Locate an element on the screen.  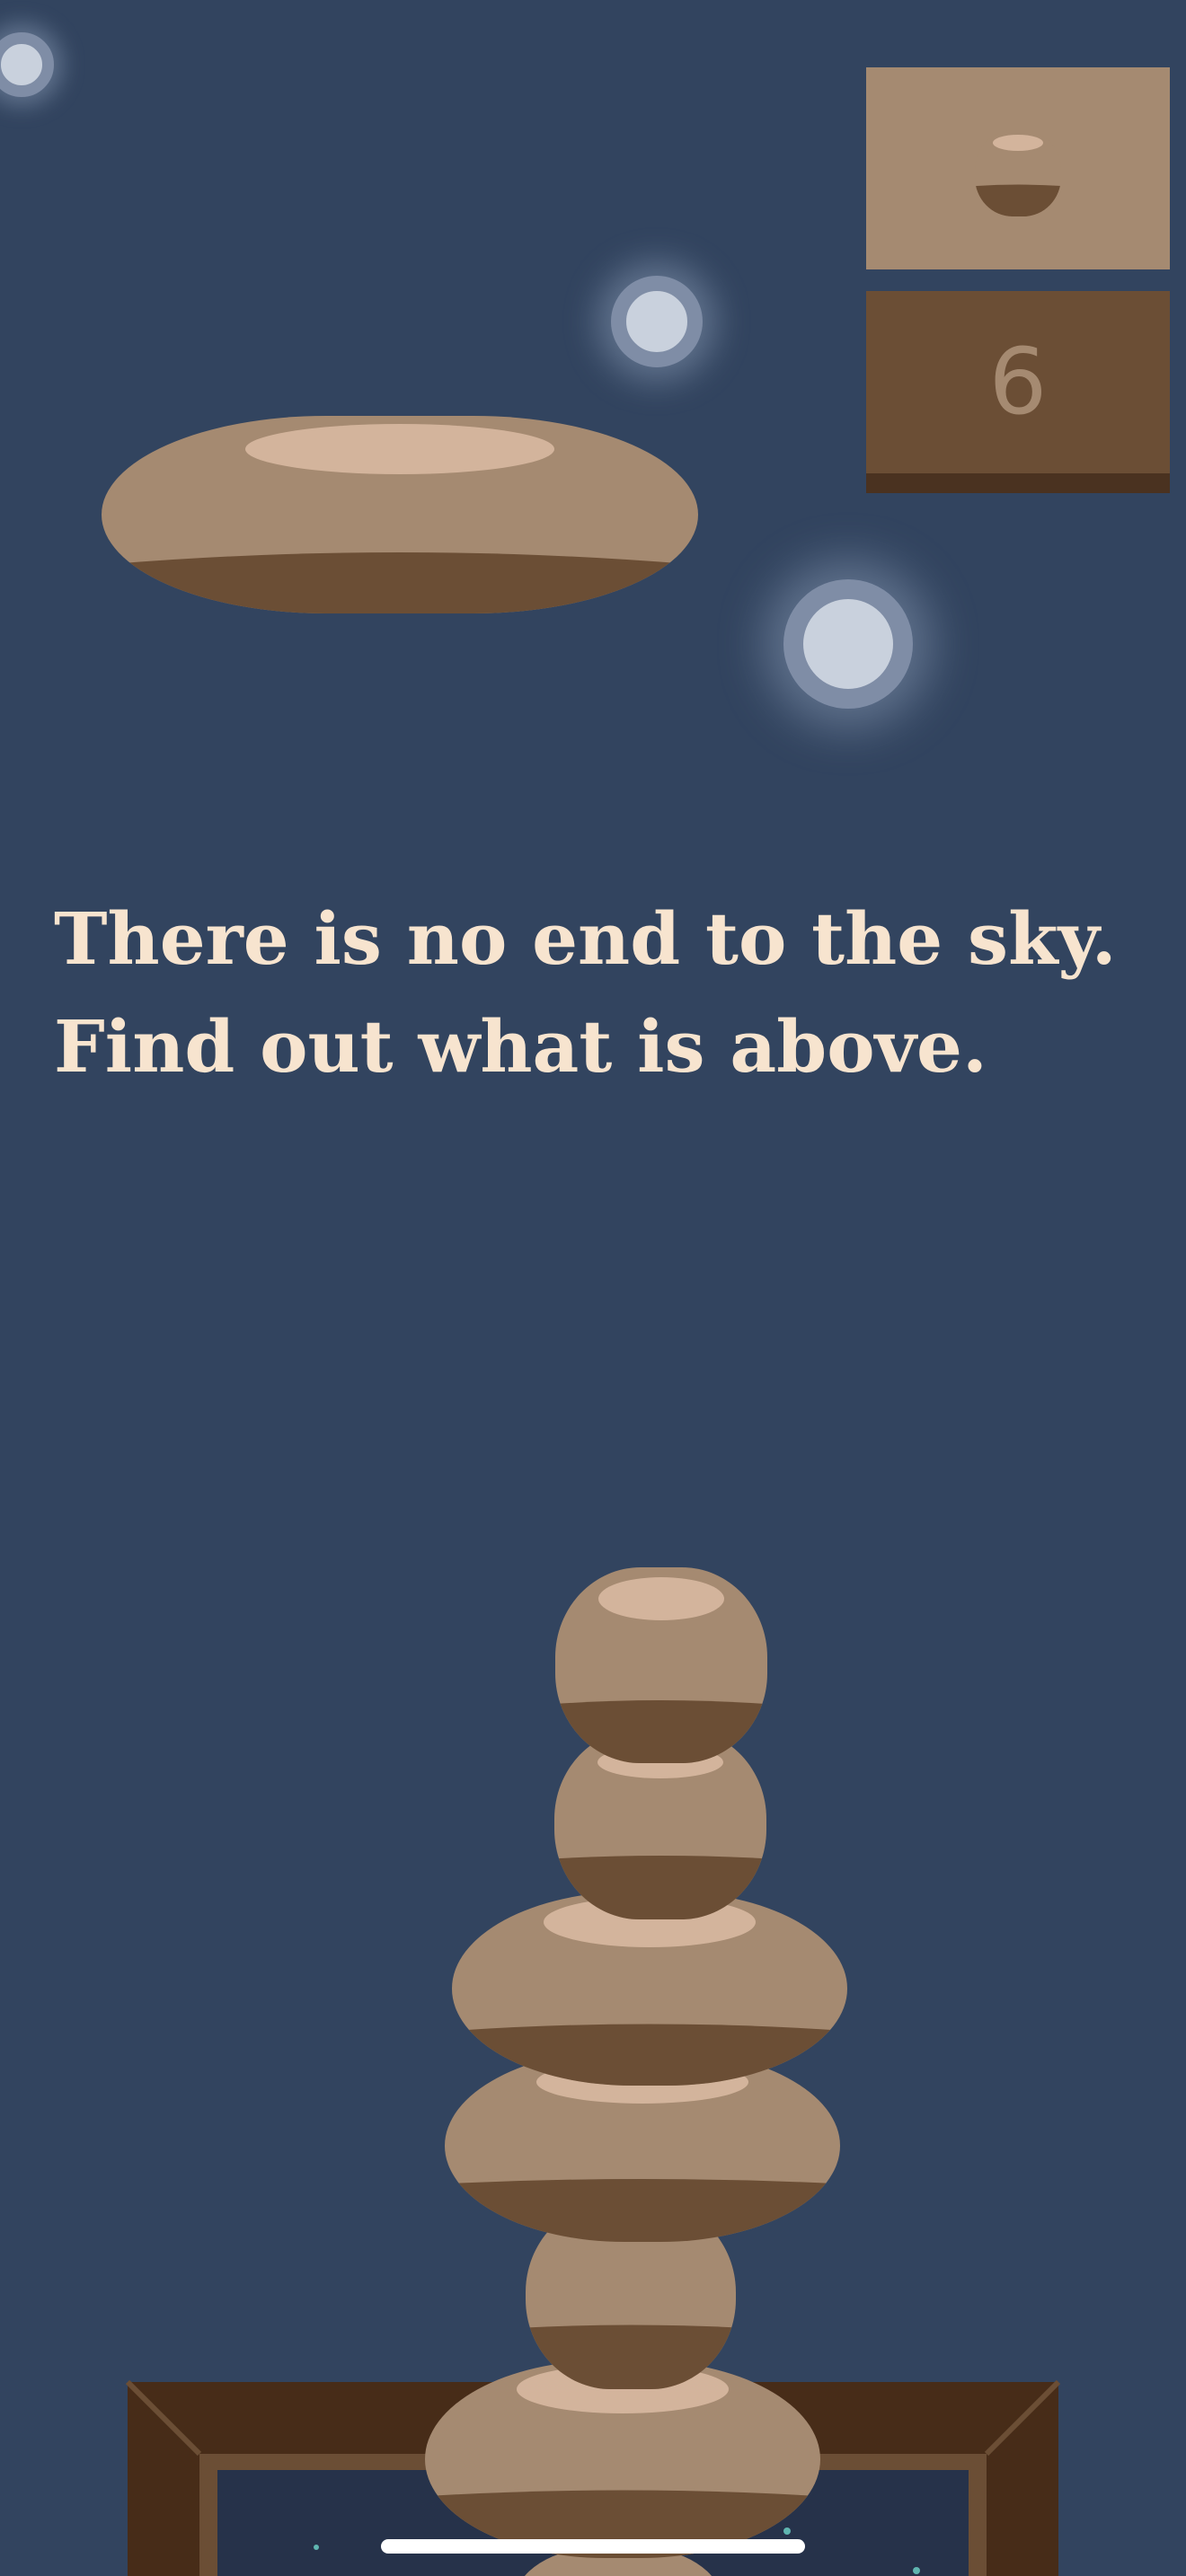
top-stone is located at coordinates (661, 1665).